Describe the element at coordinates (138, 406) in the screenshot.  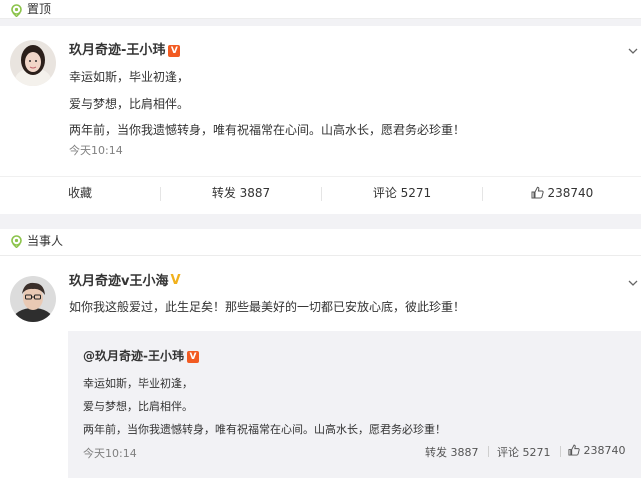
I see `quoted-text-line: 爱与梦想，比肩相伴。` at that location.